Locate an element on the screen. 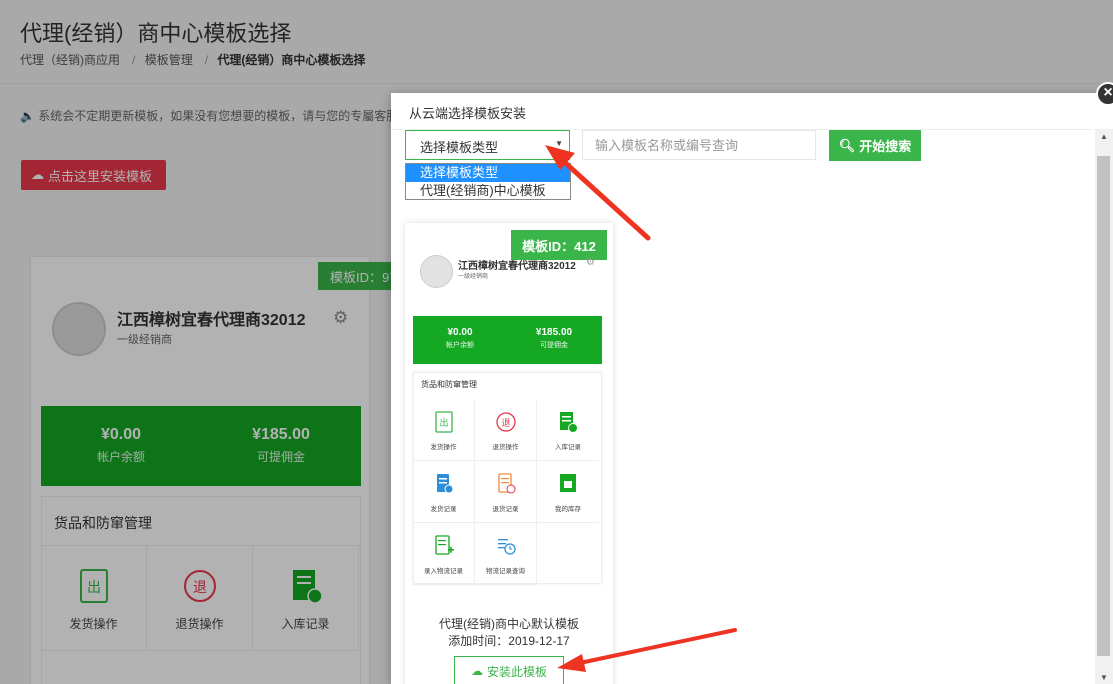 This screenshot has height=684, width=1113. op-label: 入库记录 is located at coordinates (568, 447).